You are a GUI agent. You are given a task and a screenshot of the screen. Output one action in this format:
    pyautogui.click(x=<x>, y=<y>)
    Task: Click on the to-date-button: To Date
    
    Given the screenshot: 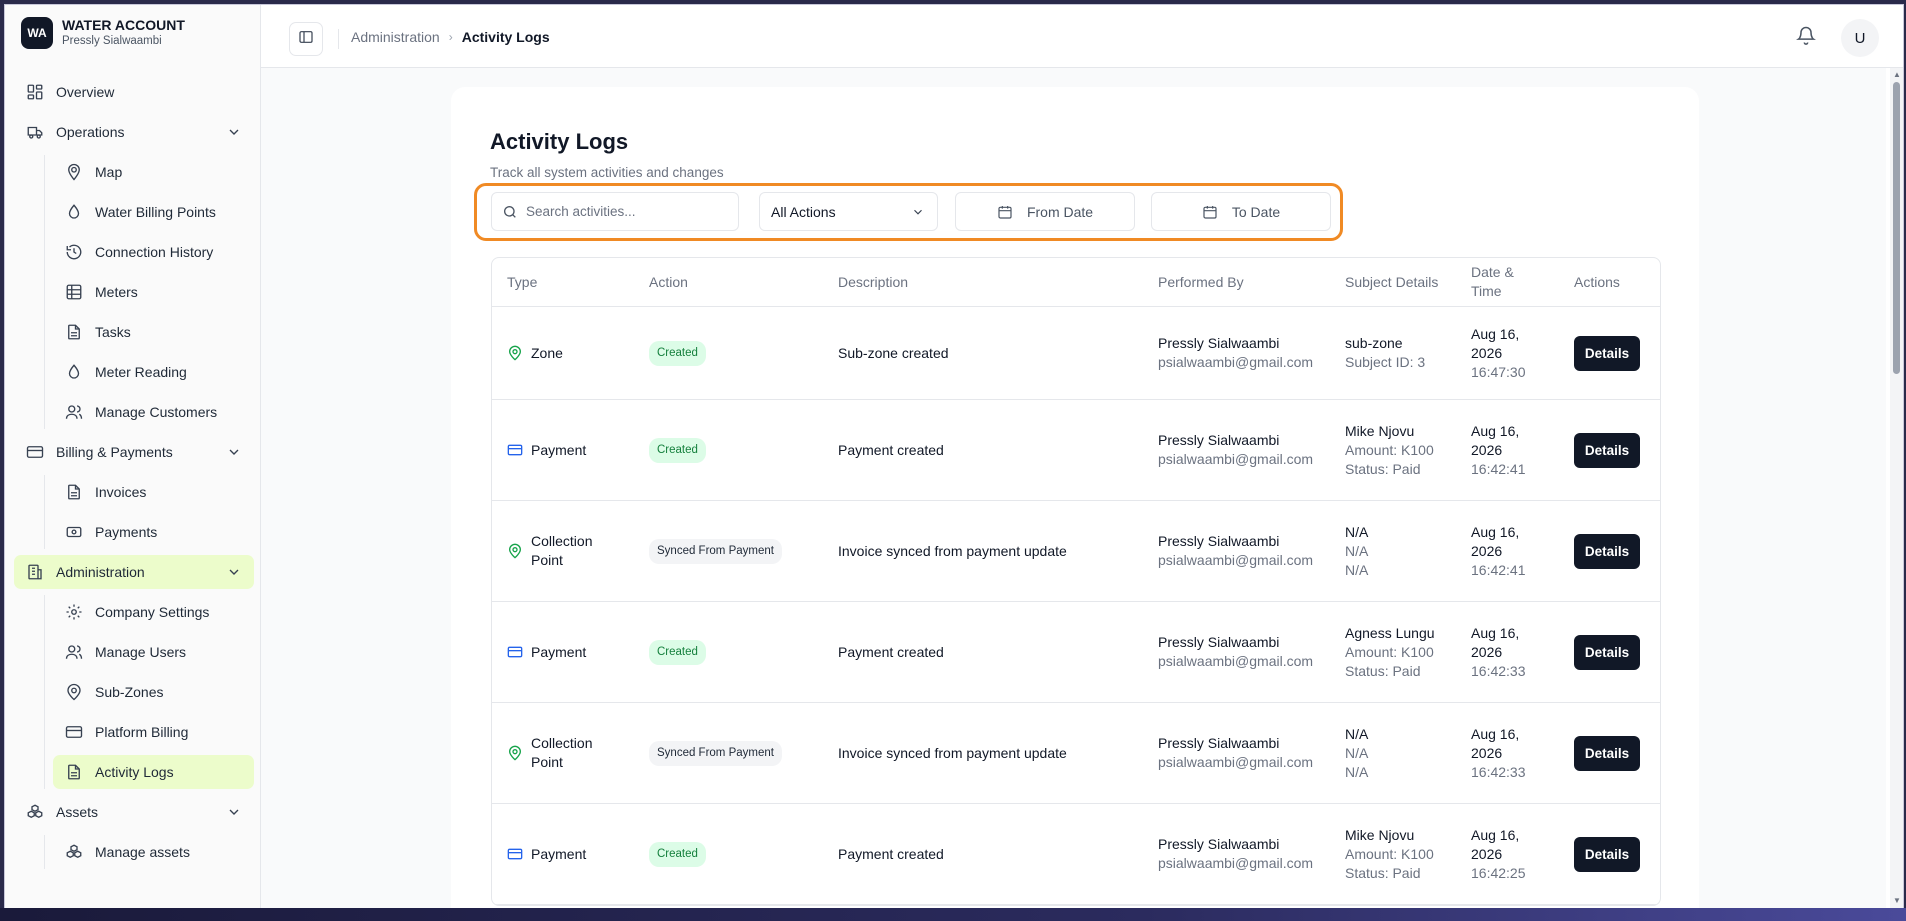 What is the action you would take?
    pyautogui.click(x=1241, y=211)
    